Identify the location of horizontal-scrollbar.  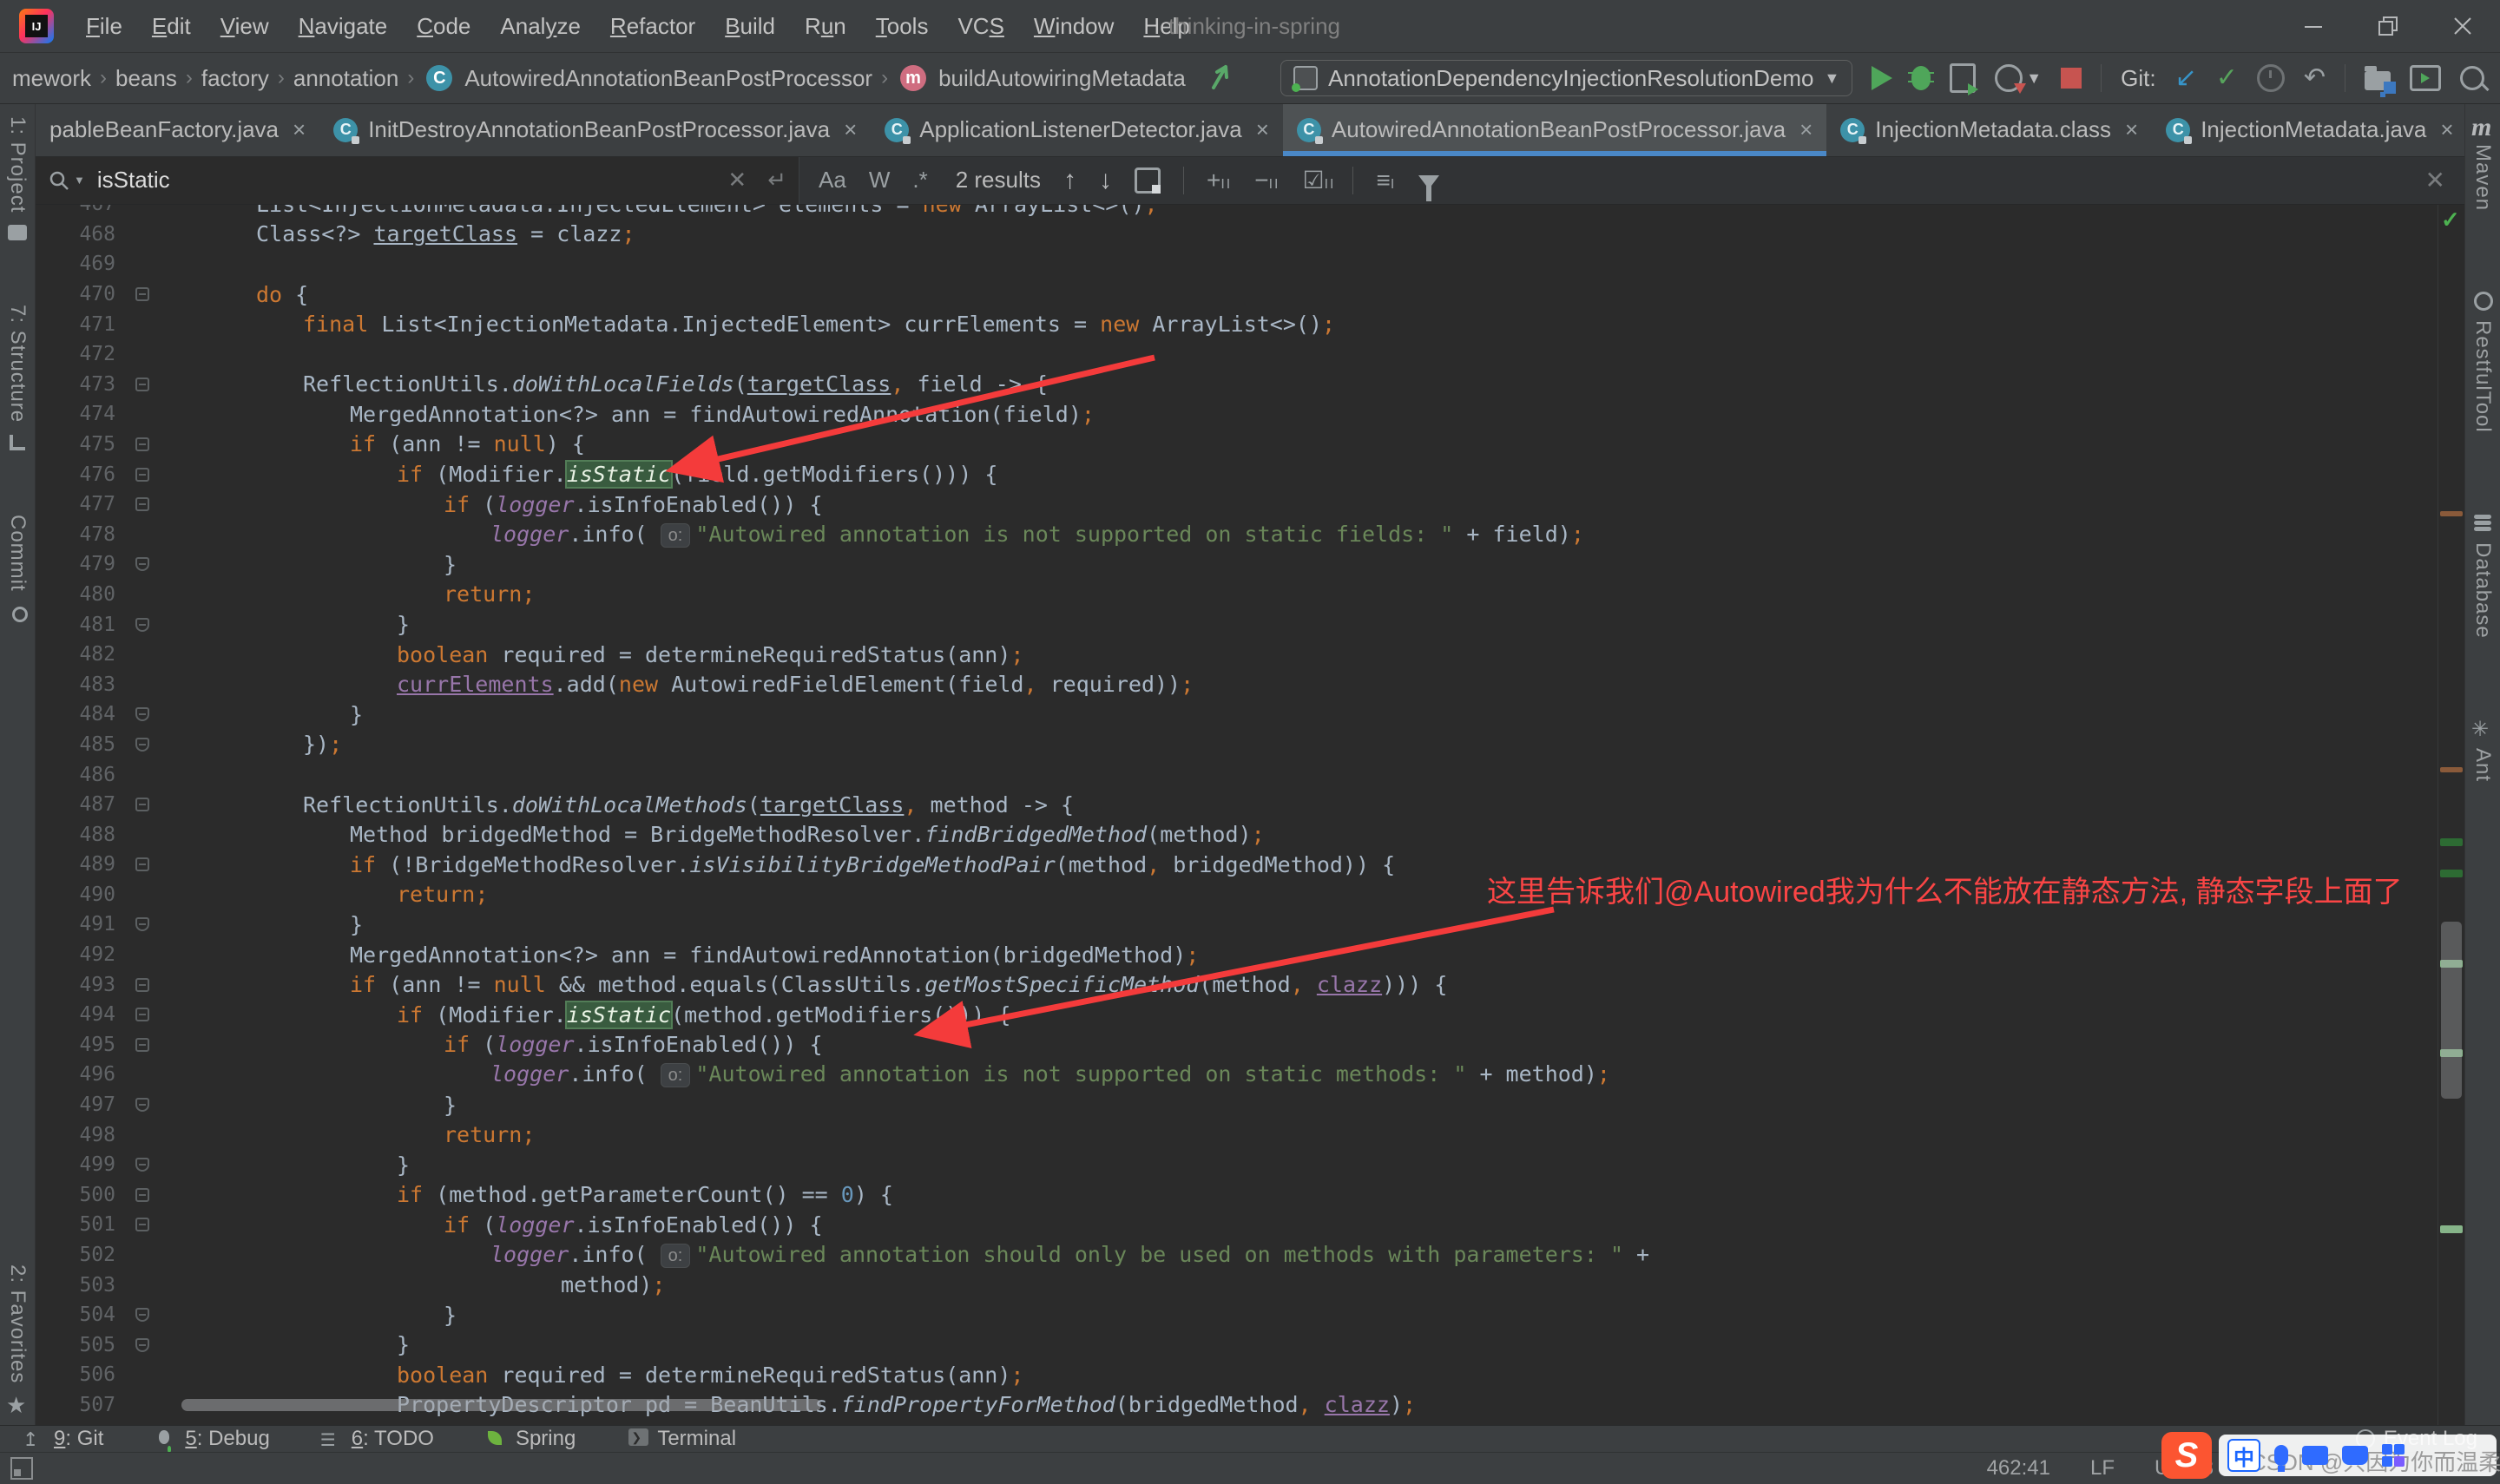
(501, 1404).